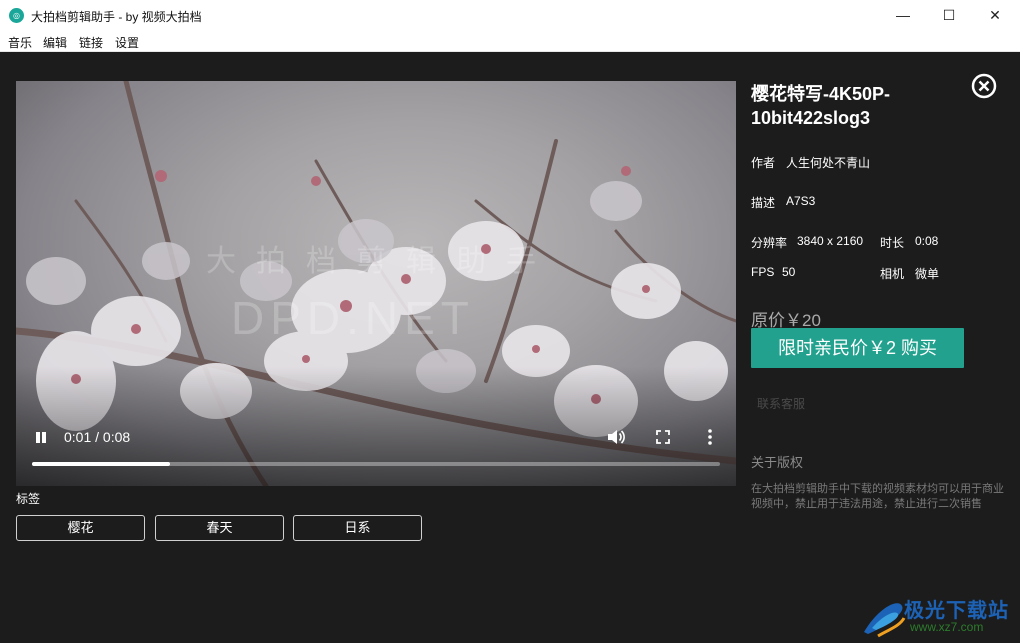  What do you see at coordinates (927, 241) in the screenshot?
I see `duration-value: 0:08` at bounding box center [927, 241].